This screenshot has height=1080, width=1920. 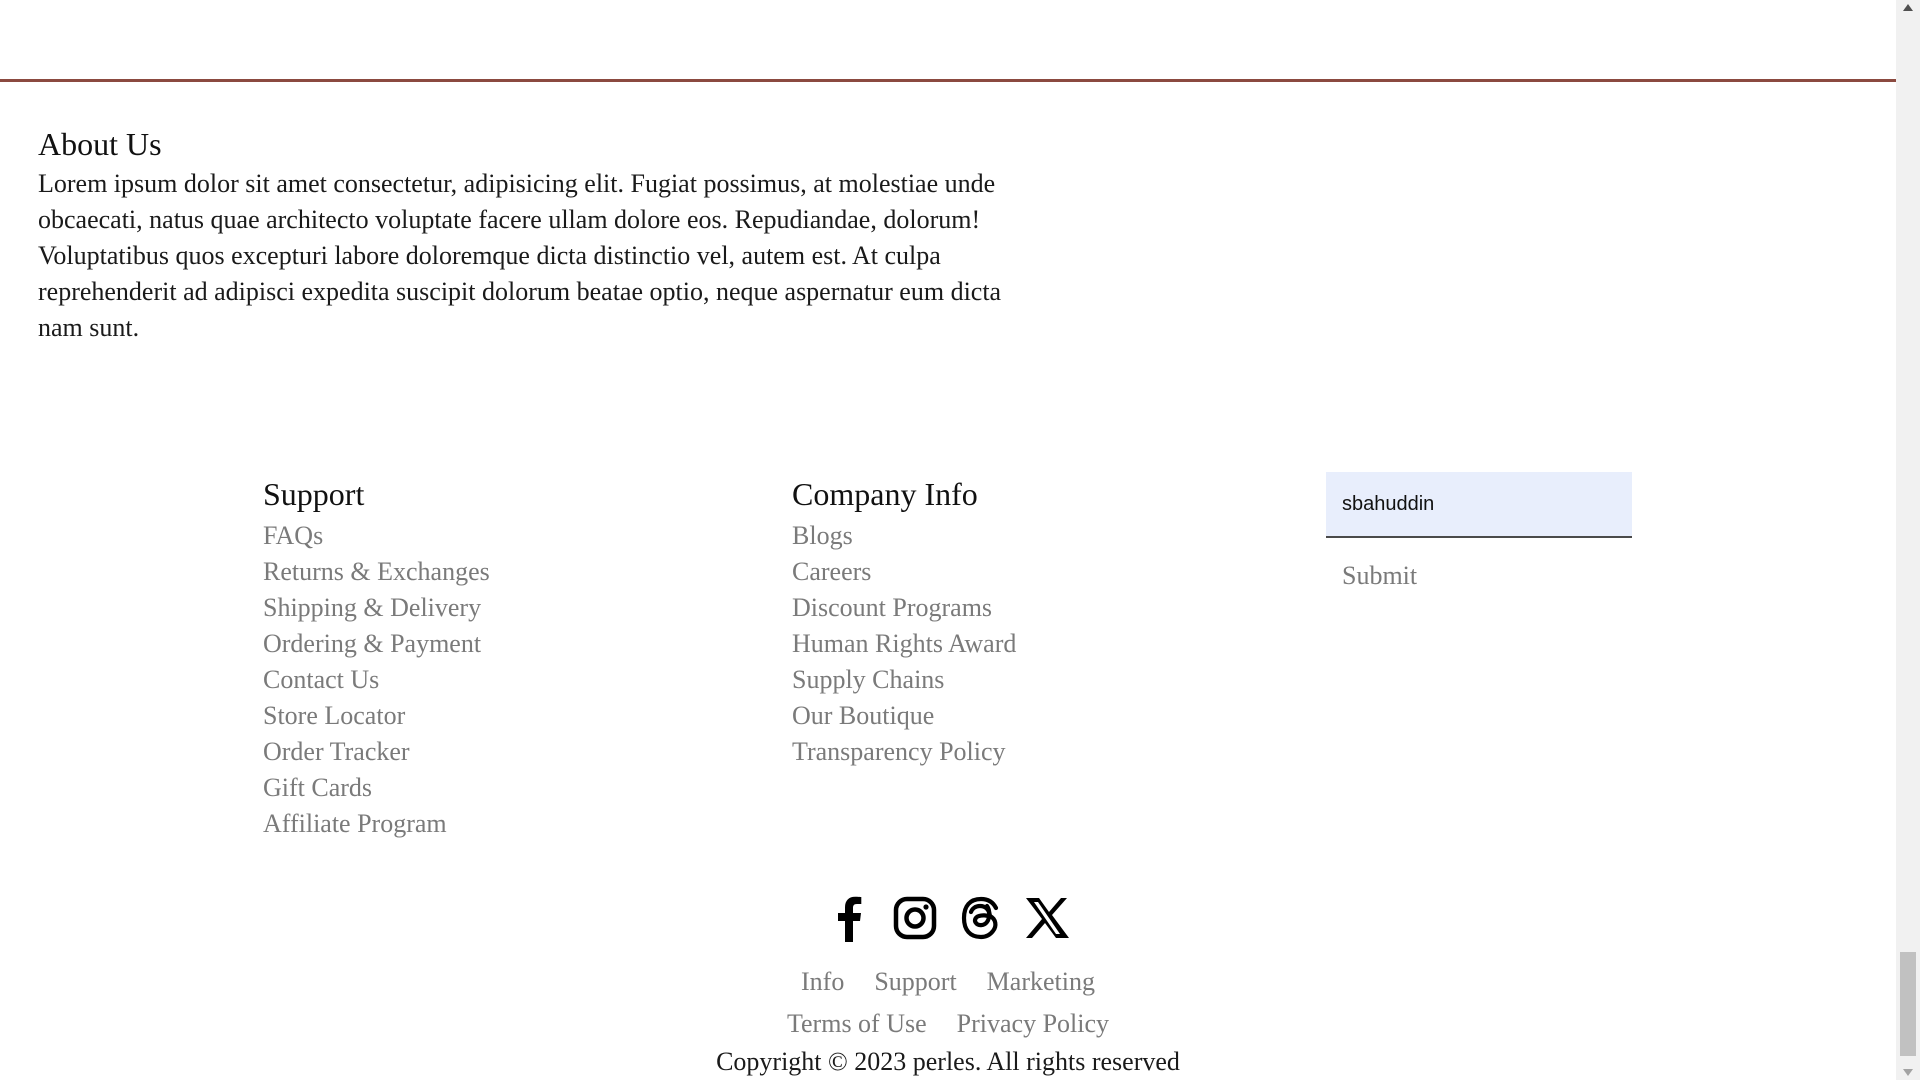 I want to click on support-link-shipping: Shipping & Delivery, so click(x=376, y=608).